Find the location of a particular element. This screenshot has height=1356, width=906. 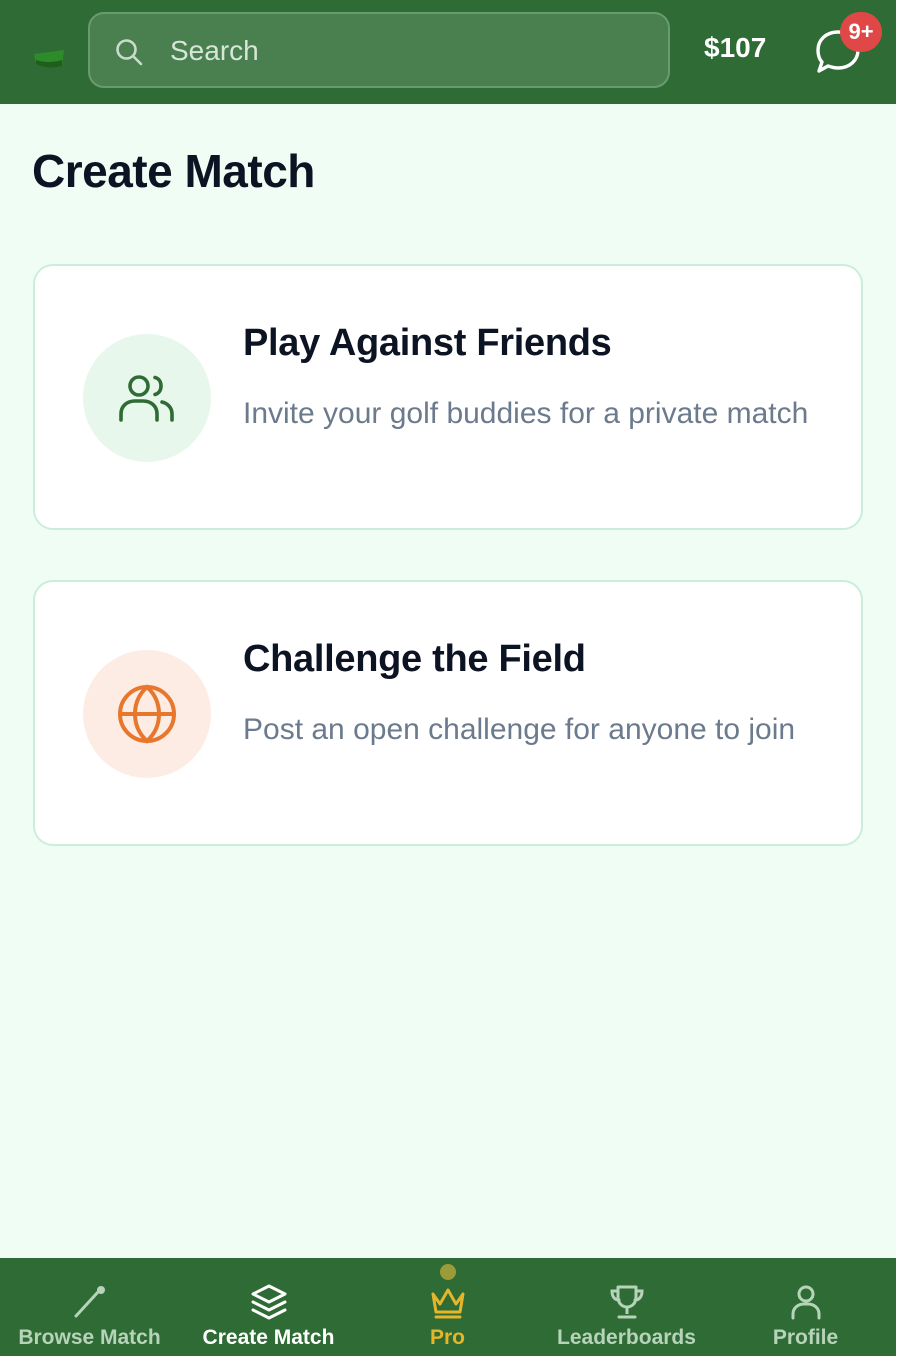

nav-pro: Pro is located at coordinates (447, 1307).